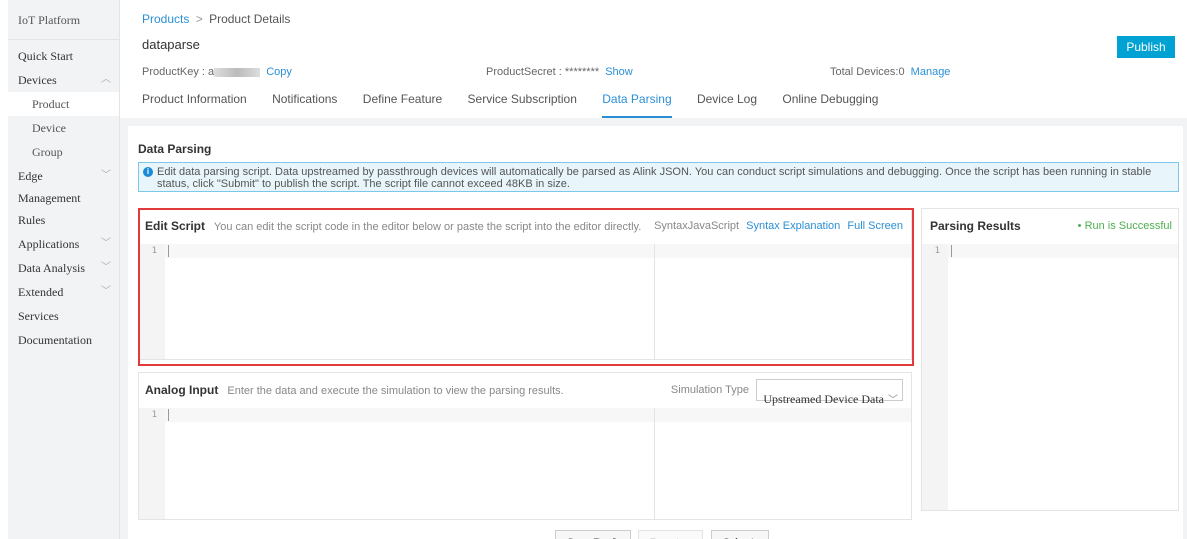 This screenshot has width=1187, height=539. What do you see at coordinates (148, 172) in the screenshot?
I see `info-icon: i` at bounding box center [148, 172].